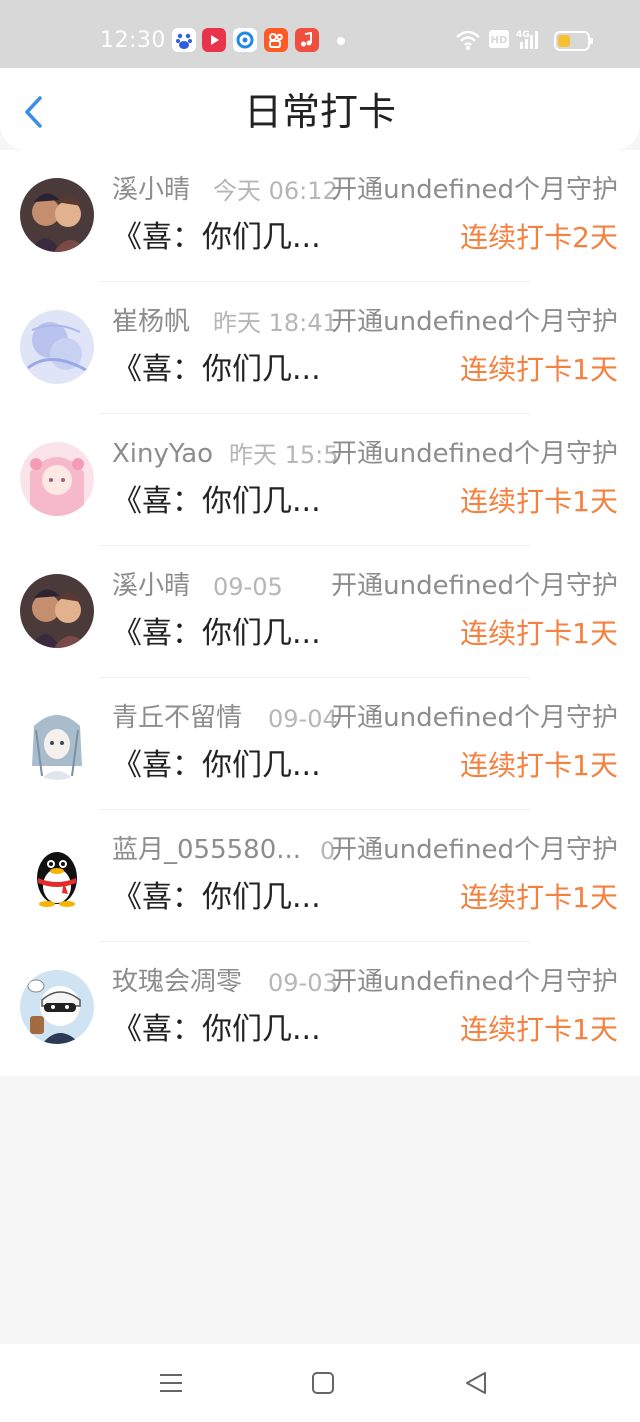  Describe the element at coordinates (171, 1385) in the screenshot. I see `menu-icon` at that location.